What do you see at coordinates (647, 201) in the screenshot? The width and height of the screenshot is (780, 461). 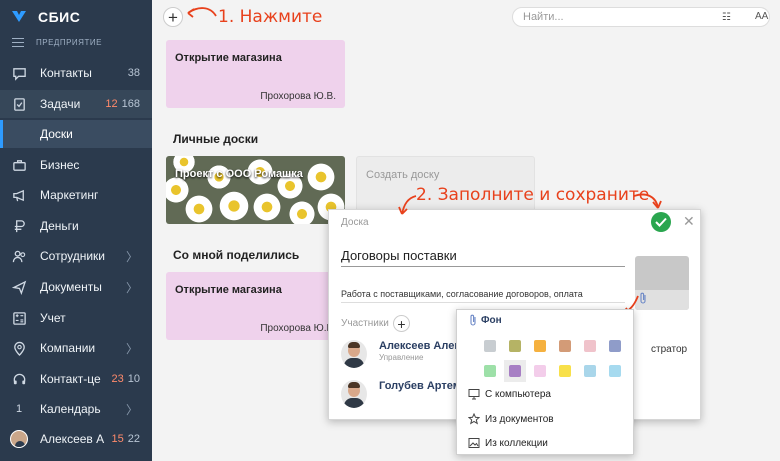 I see `annotation-arrow-2b` at bounding box center [647, 201].